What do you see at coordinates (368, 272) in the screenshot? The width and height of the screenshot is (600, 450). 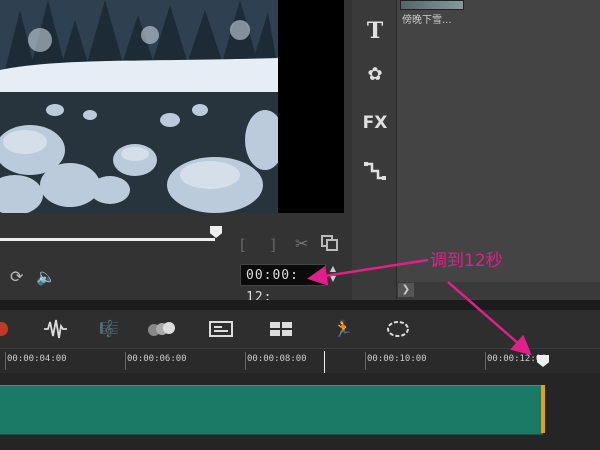 I see `arrow-to-timecode` at bounding box center [368, 272].